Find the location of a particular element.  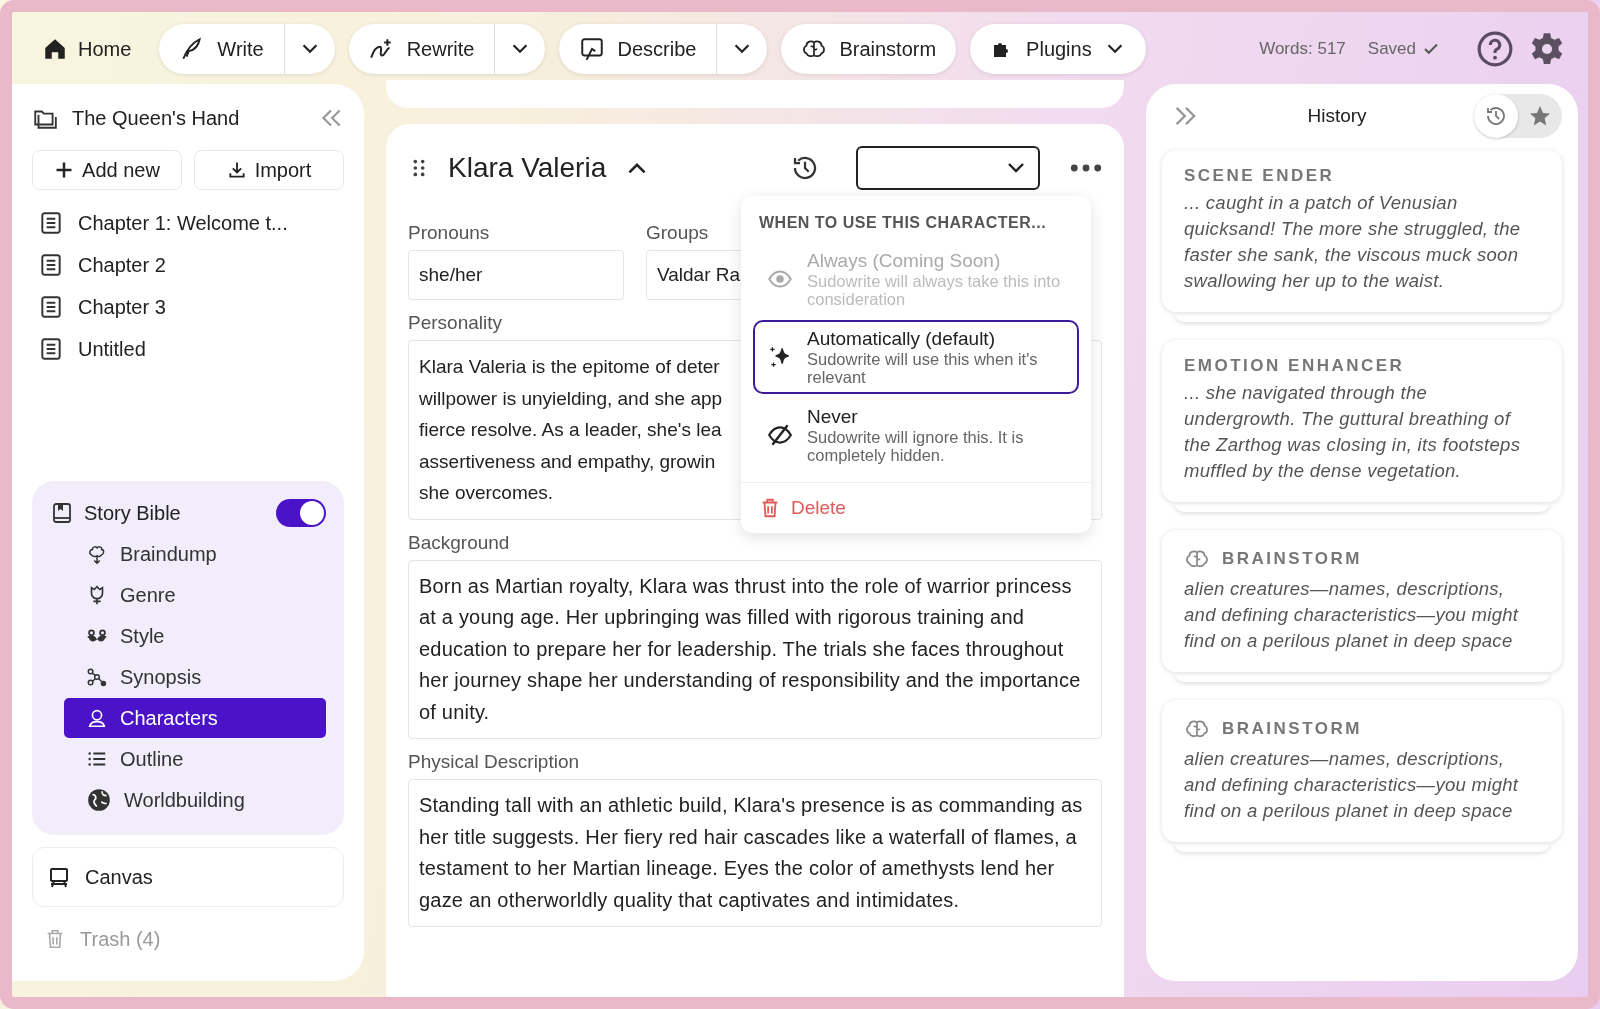

word-count: Words: 517 is located at coordinates (1302, 49).